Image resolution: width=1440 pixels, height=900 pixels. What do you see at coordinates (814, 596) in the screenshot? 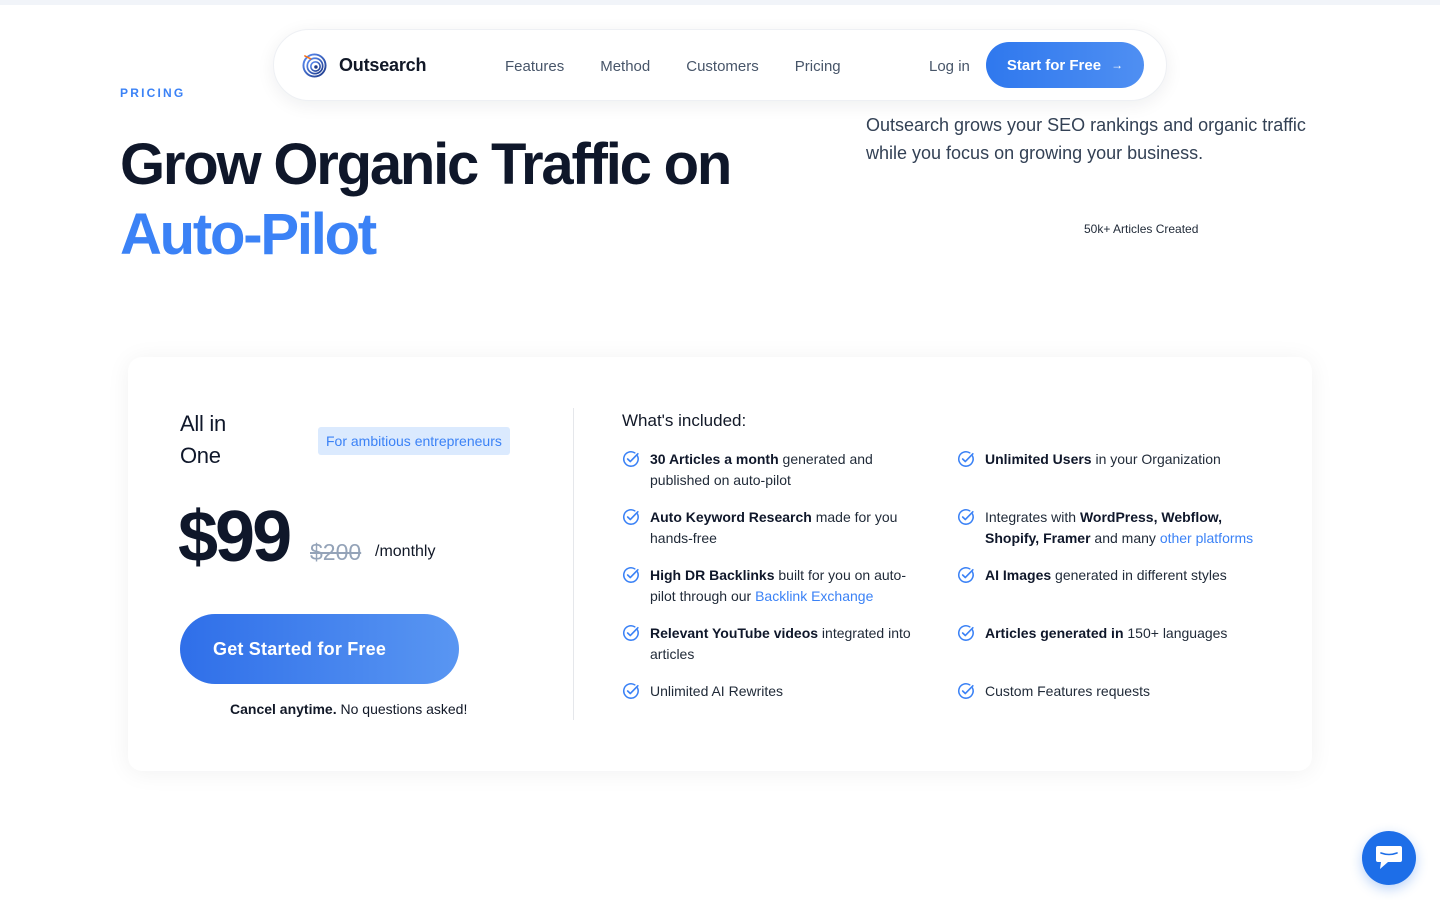
I see `backlink-exchange-link: Backlink Exchange` at bounding box center [814, 596].